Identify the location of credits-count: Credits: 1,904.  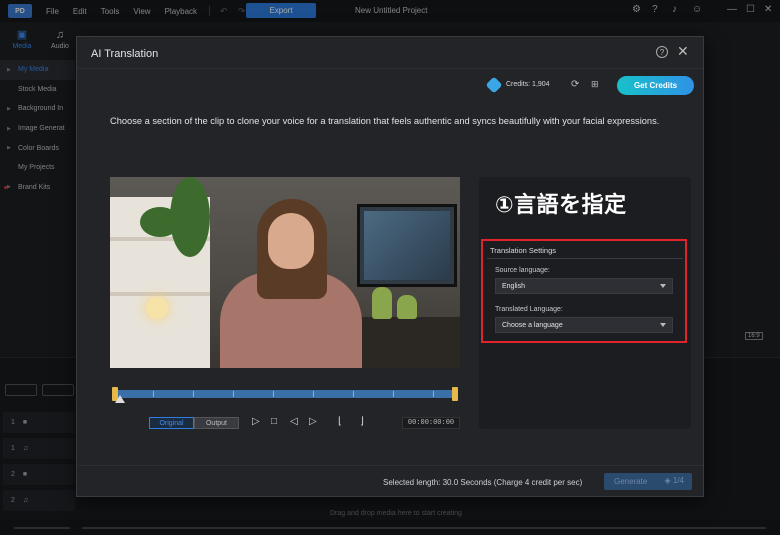
(528, 84).